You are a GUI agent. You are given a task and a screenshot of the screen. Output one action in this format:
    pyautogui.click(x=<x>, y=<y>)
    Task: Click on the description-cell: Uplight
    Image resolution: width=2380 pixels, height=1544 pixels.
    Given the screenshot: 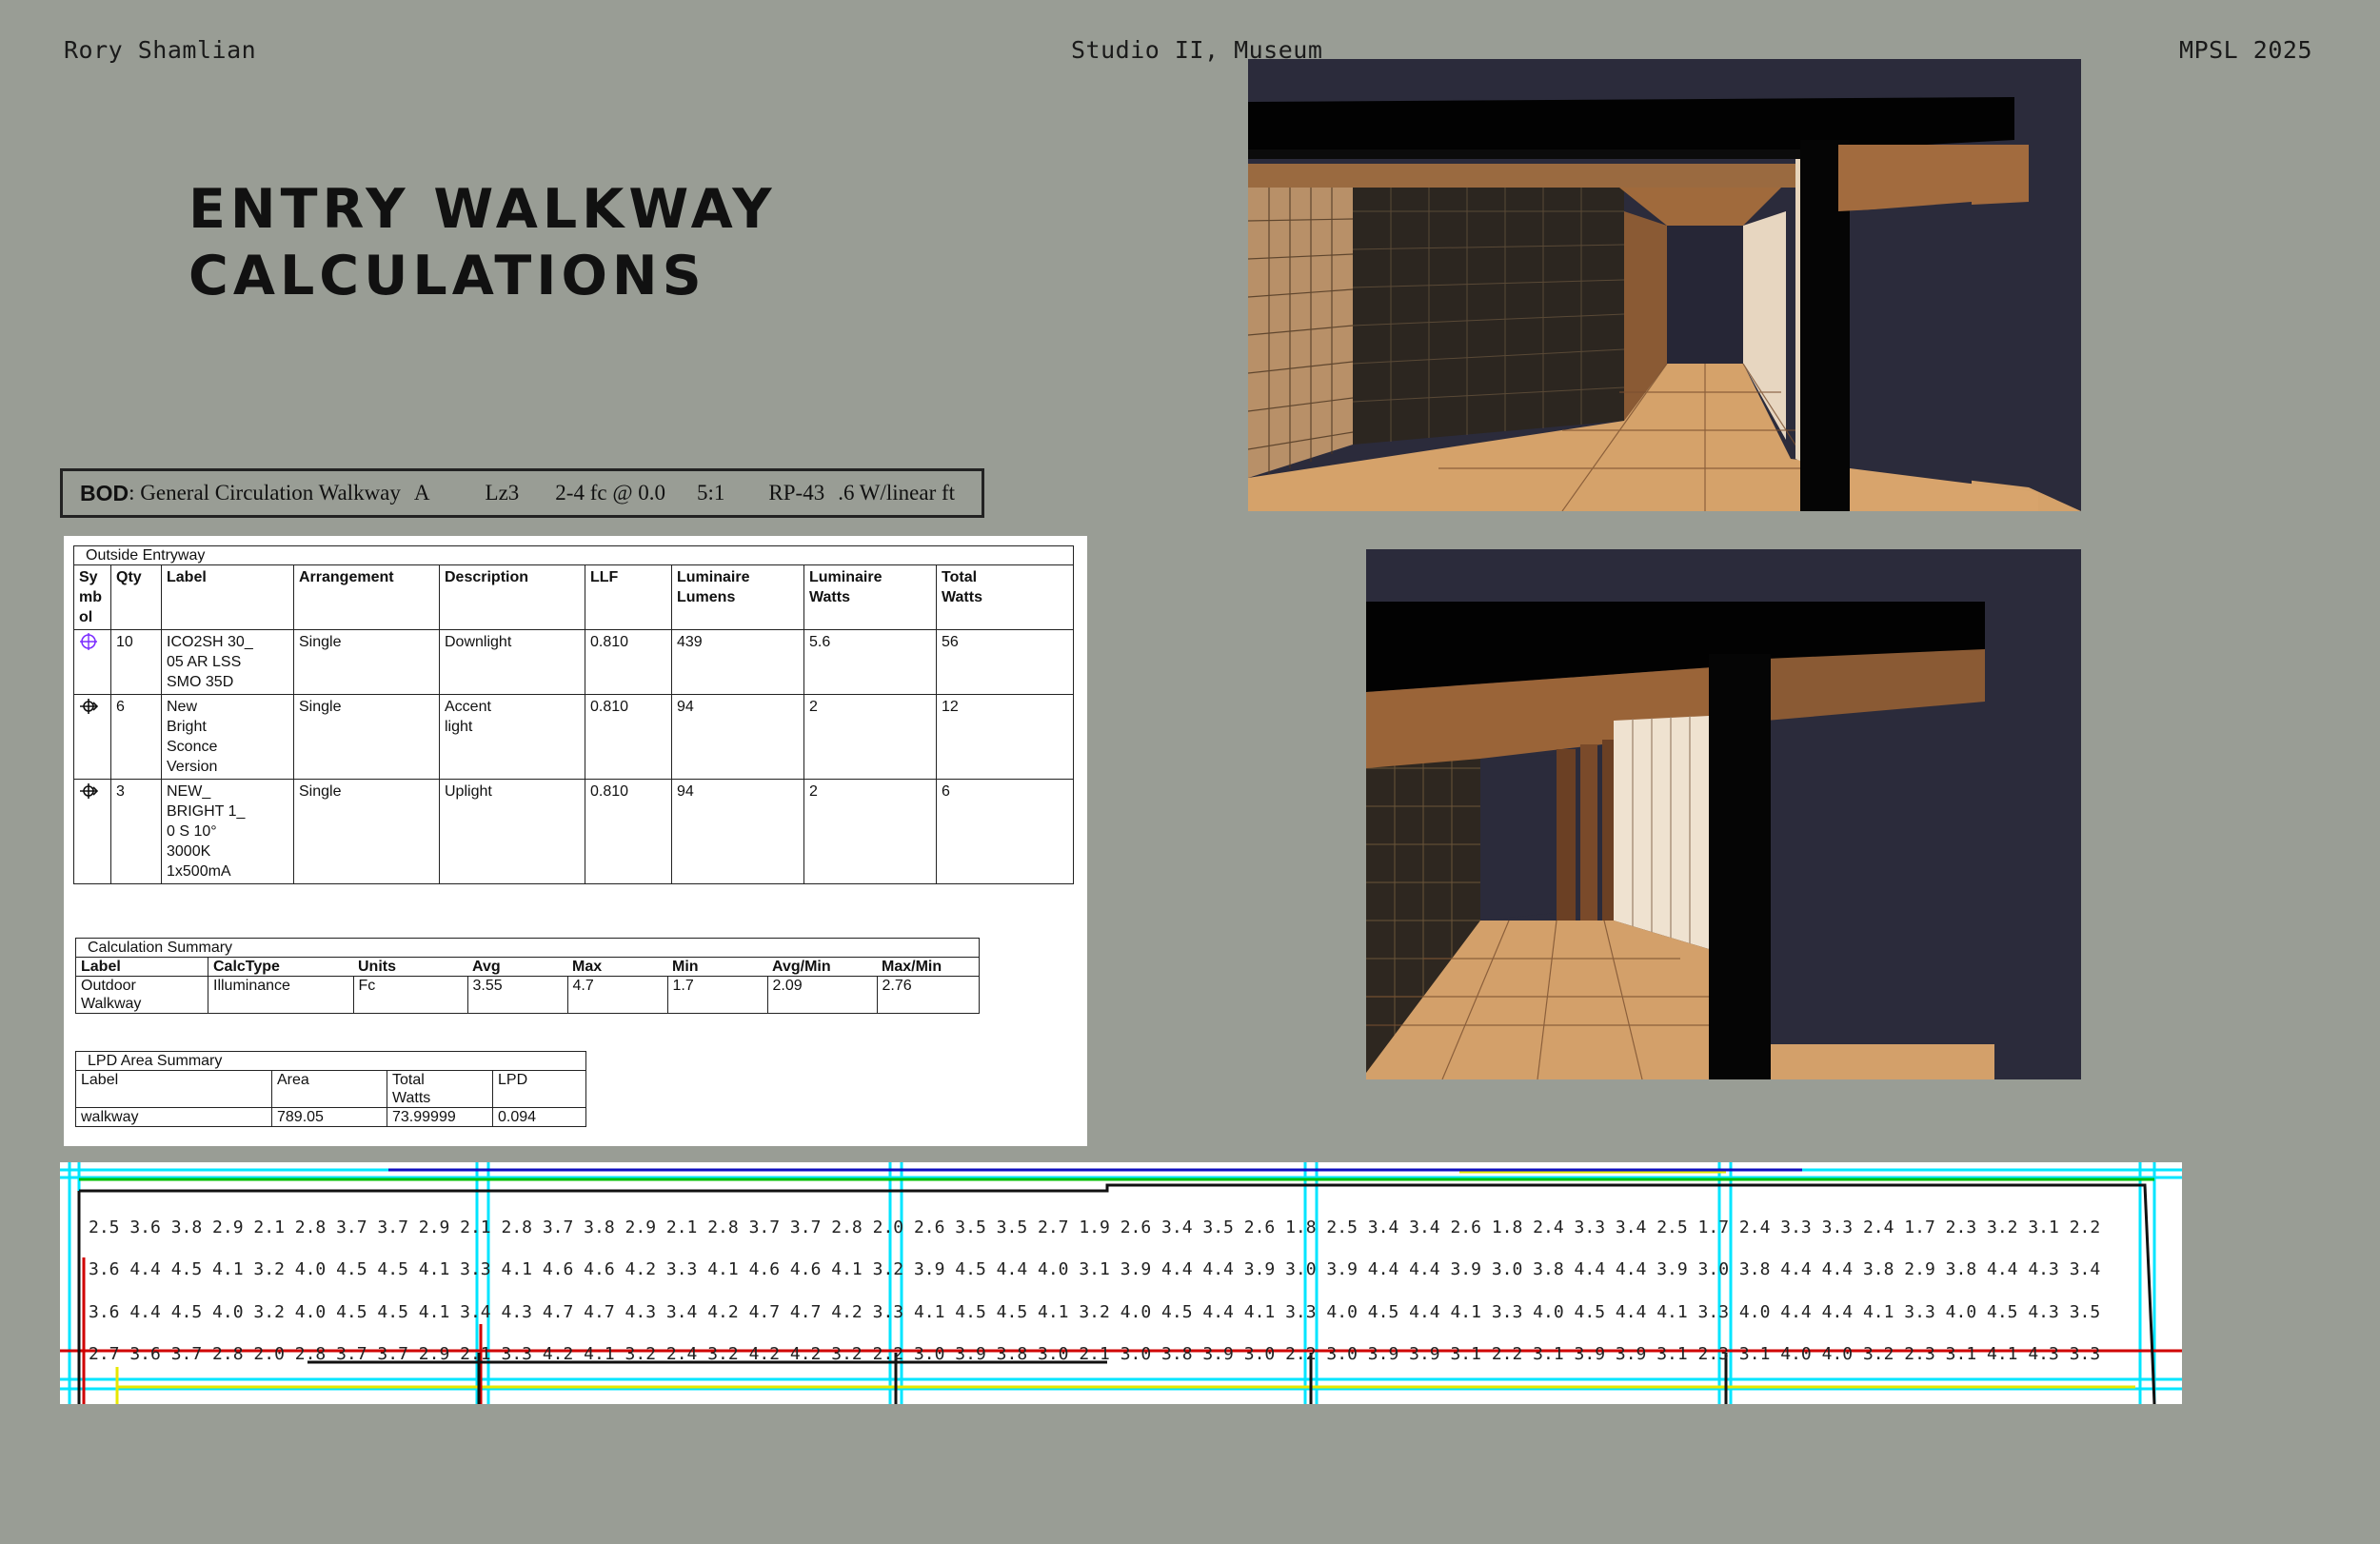 What is the action you would take?
    pyautogui.click(x=512, y=831)
    